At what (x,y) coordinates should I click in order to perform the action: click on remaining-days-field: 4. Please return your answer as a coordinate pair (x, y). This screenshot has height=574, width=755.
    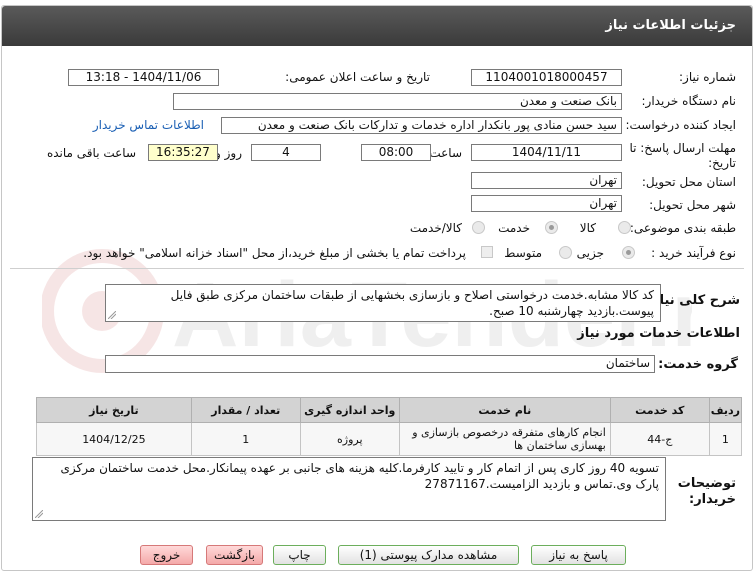
    Looking at the image, I should click on (286, 152).